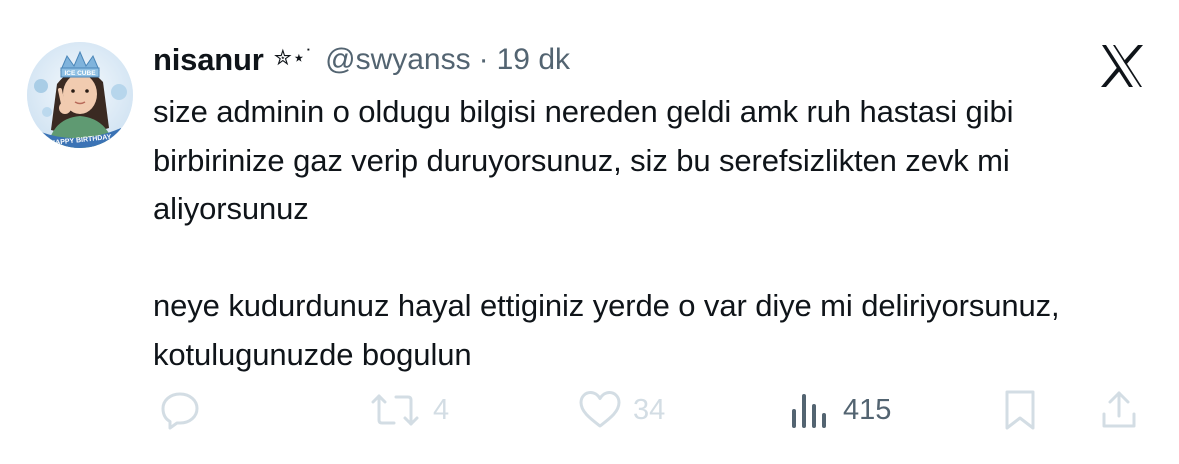 Image resolution: width=1179 pixels, height=464 pixels. What do you see at coordinates (811, 410) in the screenshot?
I see `views-chart-icon` at bounding box center [811, 410].